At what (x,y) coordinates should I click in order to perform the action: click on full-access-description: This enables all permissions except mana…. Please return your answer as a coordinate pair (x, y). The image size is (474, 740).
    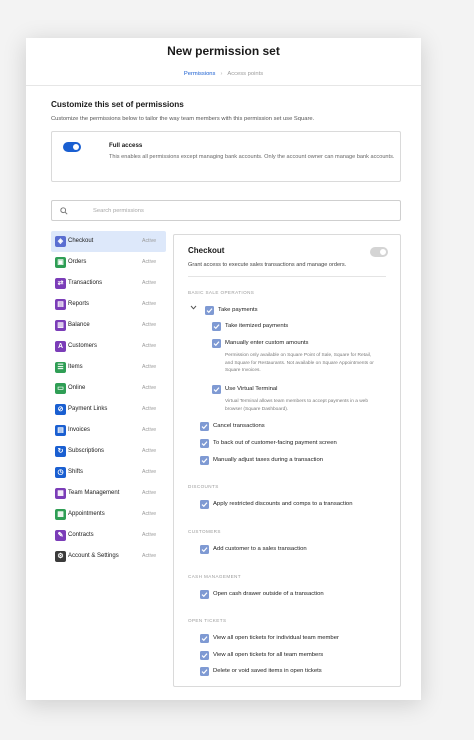
    Looking at the image, I should click on (252, 157).